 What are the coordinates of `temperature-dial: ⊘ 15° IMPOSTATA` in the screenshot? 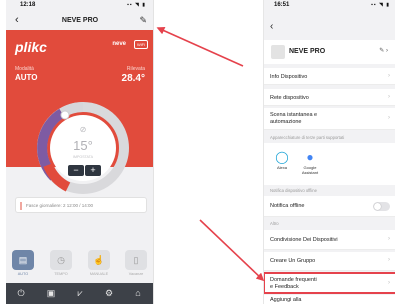 It's located at (83, 148).